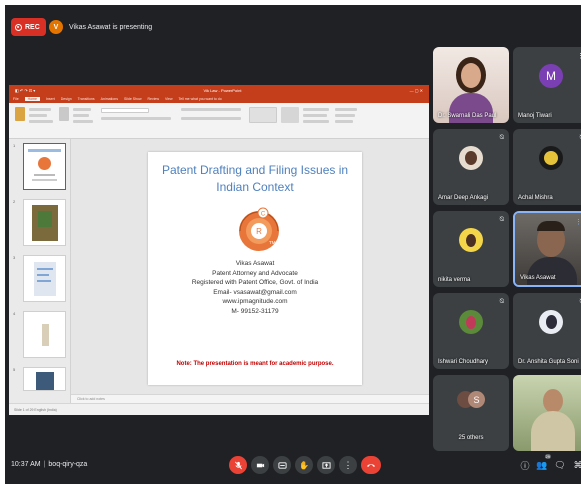 The width and height of the screenshot is (581, 484). I want to click on camera-button, so click(260, 465).